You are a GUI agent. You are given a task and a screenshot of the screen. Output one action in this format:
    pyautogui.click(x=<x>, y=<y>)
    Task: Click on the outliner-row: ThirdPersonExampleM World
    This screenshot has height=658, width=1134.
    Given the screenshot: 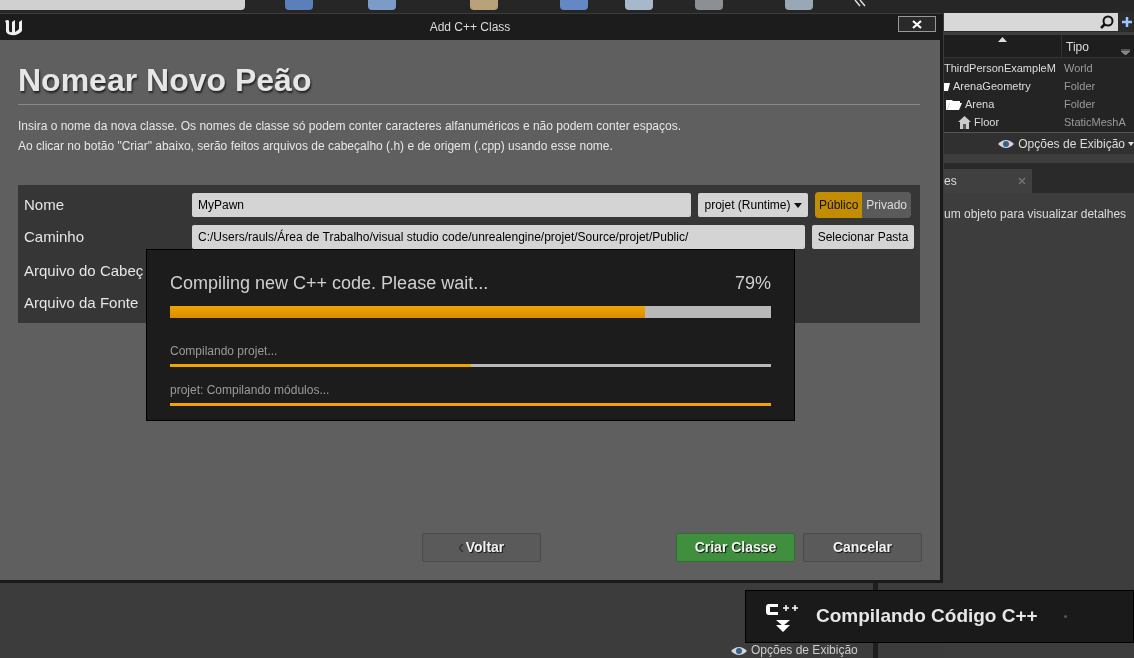 What is the action you would take?
    pyautogui.click(x=1039, y=68)
    